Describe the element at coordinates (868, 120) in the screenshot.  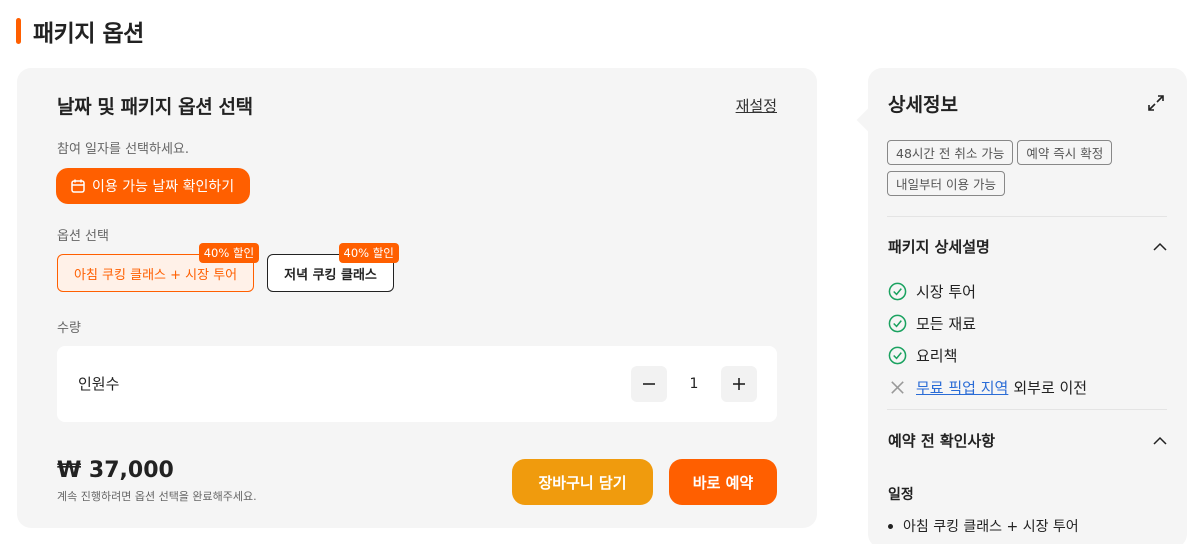
I see `panel-pointer` at that location.